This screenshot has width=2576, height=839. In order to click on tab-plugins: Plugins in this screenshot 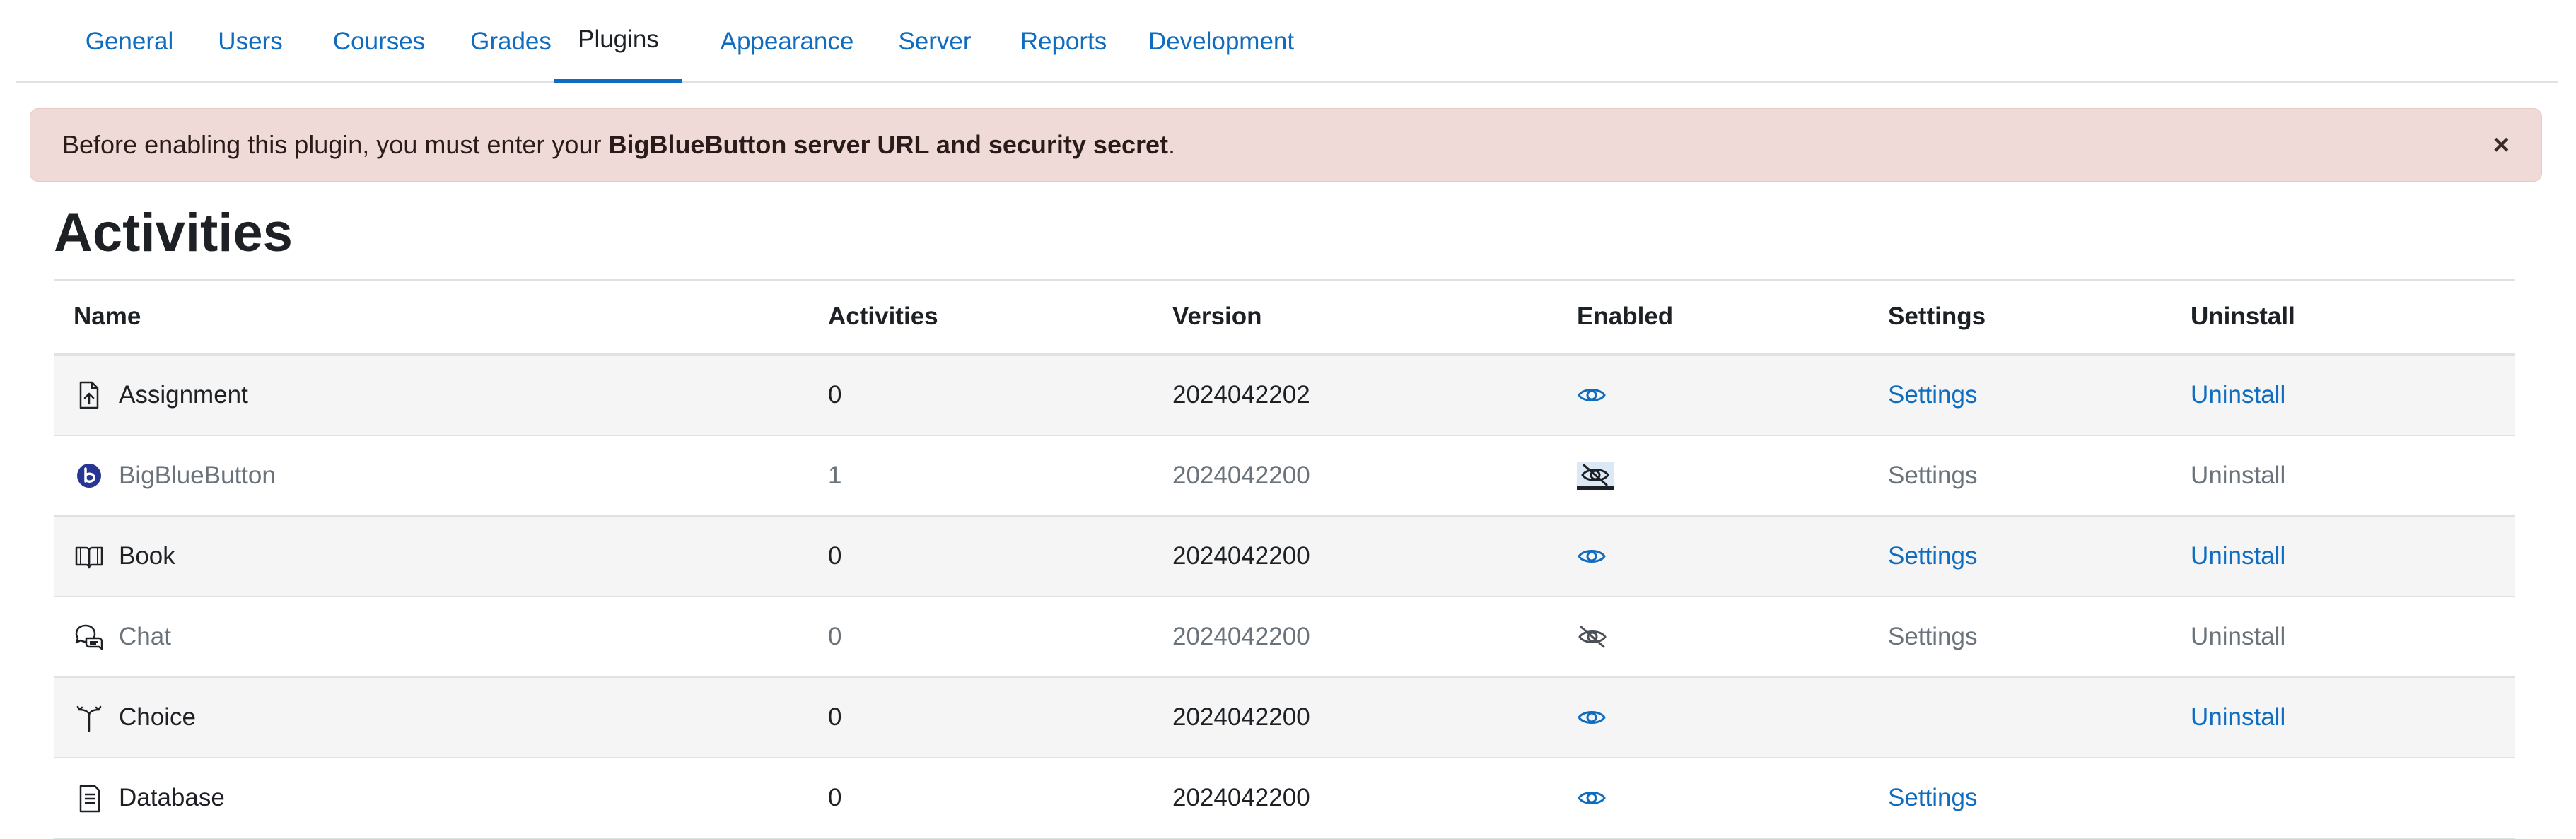, I will do `click(618, 41)`.